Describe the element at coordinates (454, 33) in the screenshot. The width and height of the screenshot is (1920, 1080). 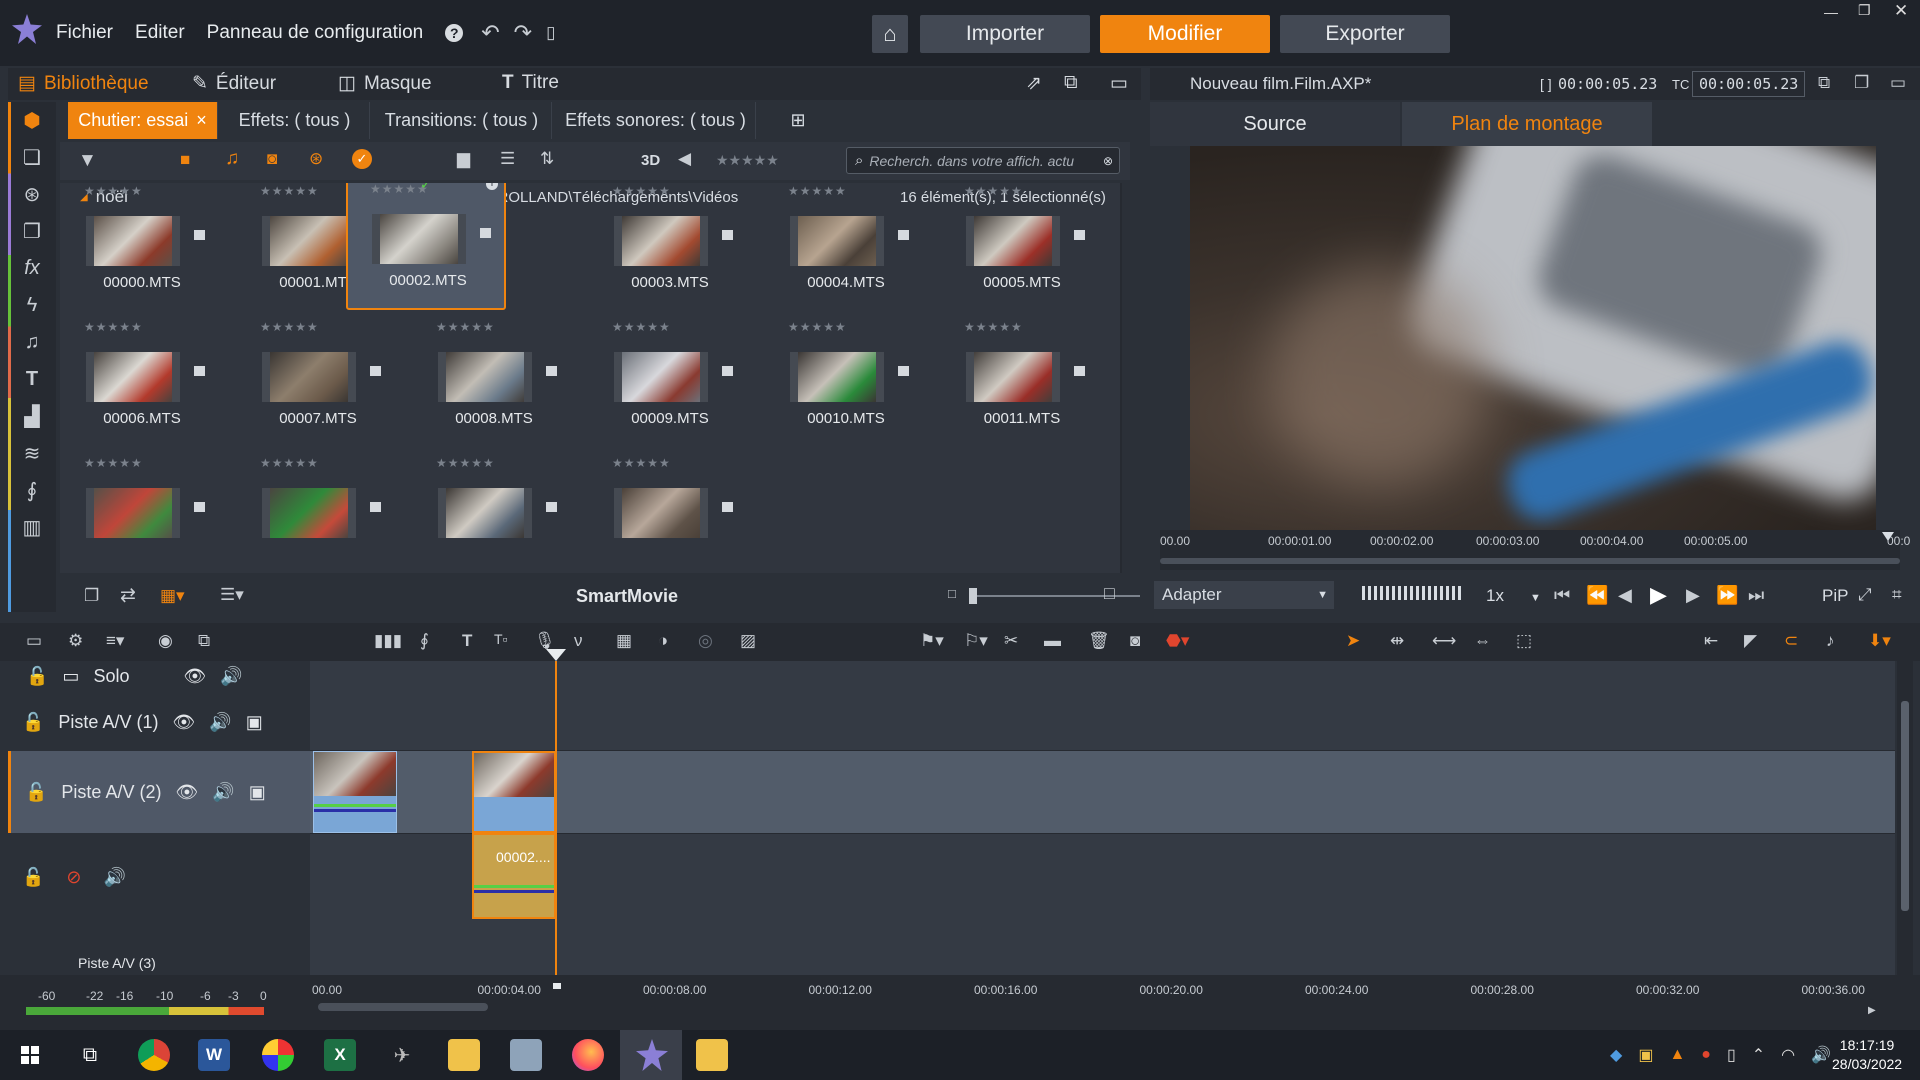
I see `help-icon: ?` at that location.